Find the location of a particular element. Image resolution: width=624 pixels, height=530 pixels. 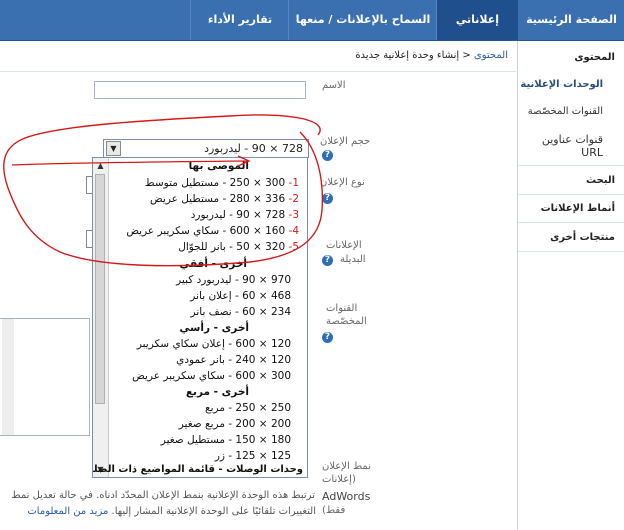

annotation-arrow is located at coordinates (130, 163).